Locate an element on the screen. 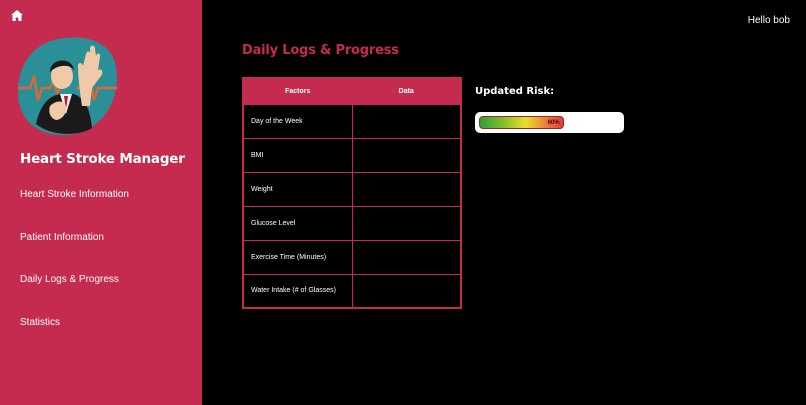 Image resolution: width=806 pixels, height=405 pixels. factor-label: Exercise Time (Minutes) is located at coordinates (297, 257).